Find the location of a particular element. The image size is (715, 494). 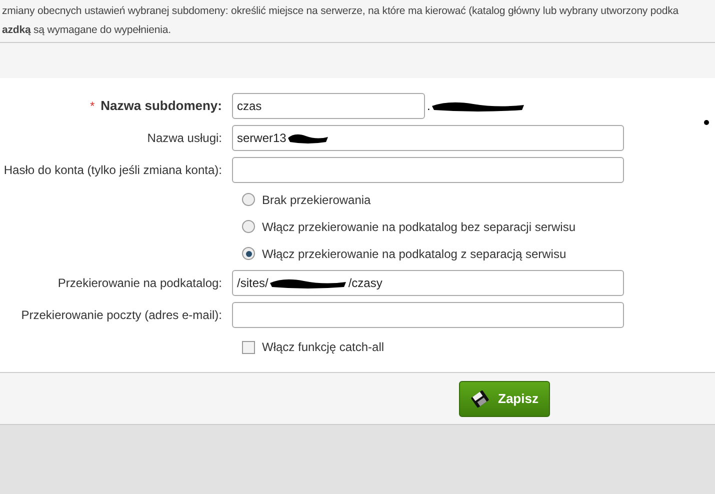

field-label: Nazwa subdomeny: is located at coordinates (161, 106).